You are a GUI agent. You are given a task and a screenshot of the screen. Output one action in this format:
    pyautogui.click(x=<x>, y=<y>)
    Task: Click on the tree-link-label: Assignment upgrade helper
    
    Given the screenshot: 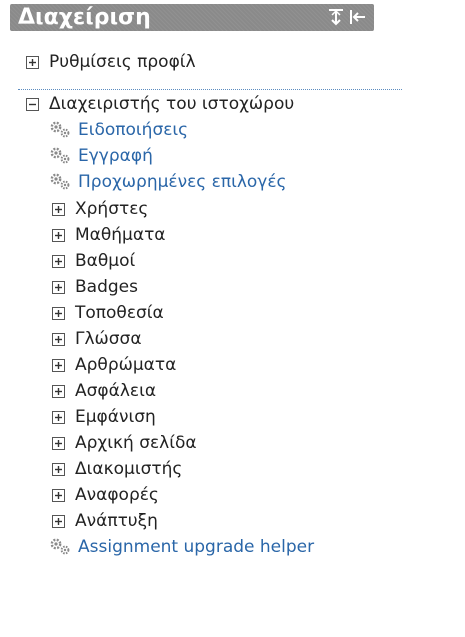 What is the action you would take?
    pyautogui.click(x=196, y=547)
    